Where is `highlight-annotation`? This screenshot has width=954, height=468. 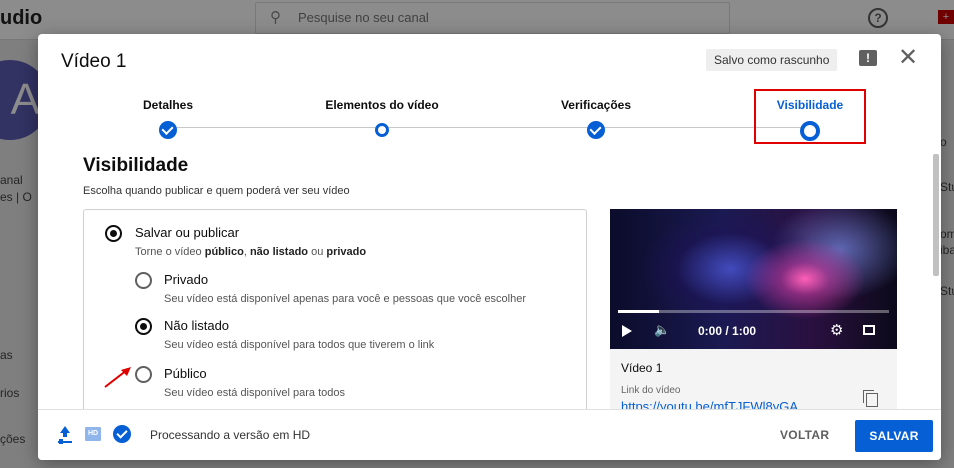 highlight-annotation is located at coordinates (810, 116).